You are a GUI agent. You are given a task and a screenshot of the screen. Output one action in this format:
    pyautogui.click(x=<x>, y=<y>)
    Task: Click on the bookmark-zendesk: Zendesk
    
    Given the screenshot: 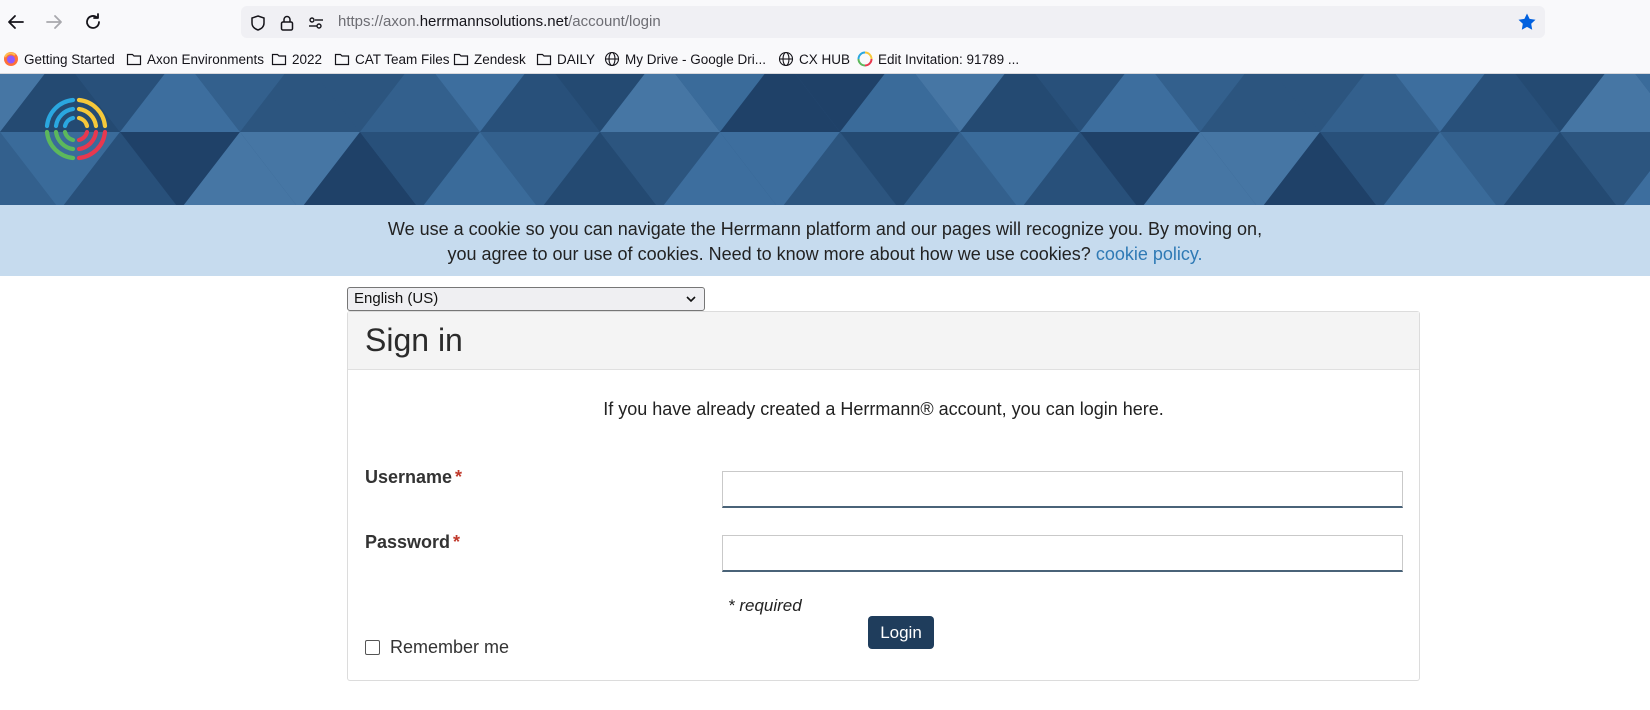 What is the action you would take?
    pyautogui.click(x=489, y=59)
    